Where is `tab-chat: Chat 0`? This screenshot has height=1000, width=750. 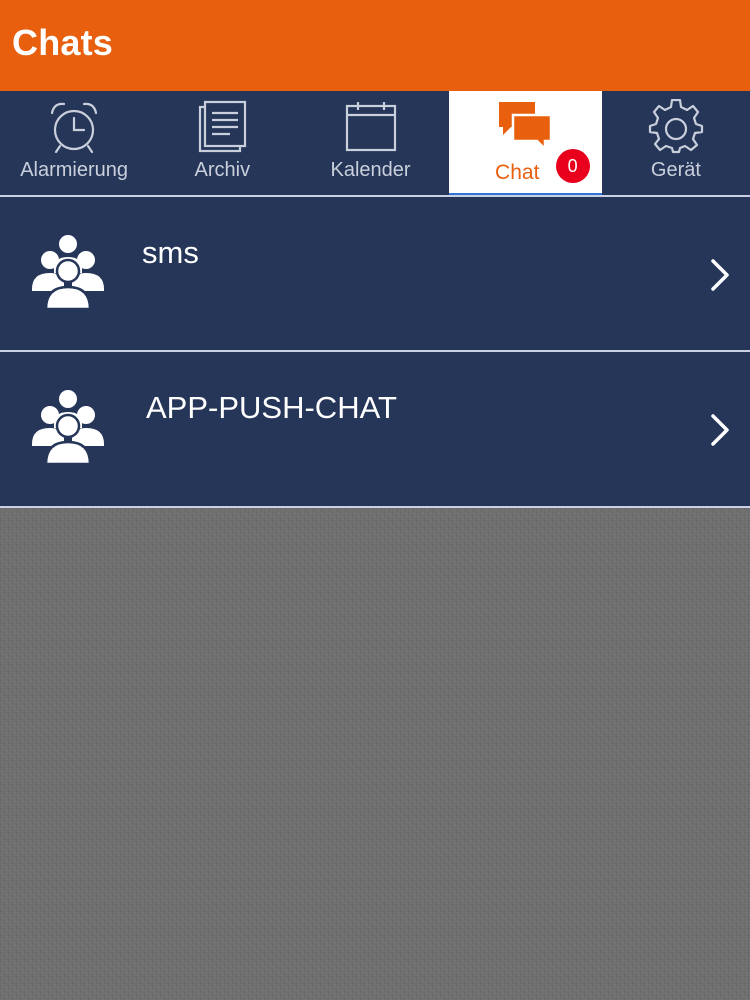 tab-chat: Chat 0 is located at coordinates (525, 144).